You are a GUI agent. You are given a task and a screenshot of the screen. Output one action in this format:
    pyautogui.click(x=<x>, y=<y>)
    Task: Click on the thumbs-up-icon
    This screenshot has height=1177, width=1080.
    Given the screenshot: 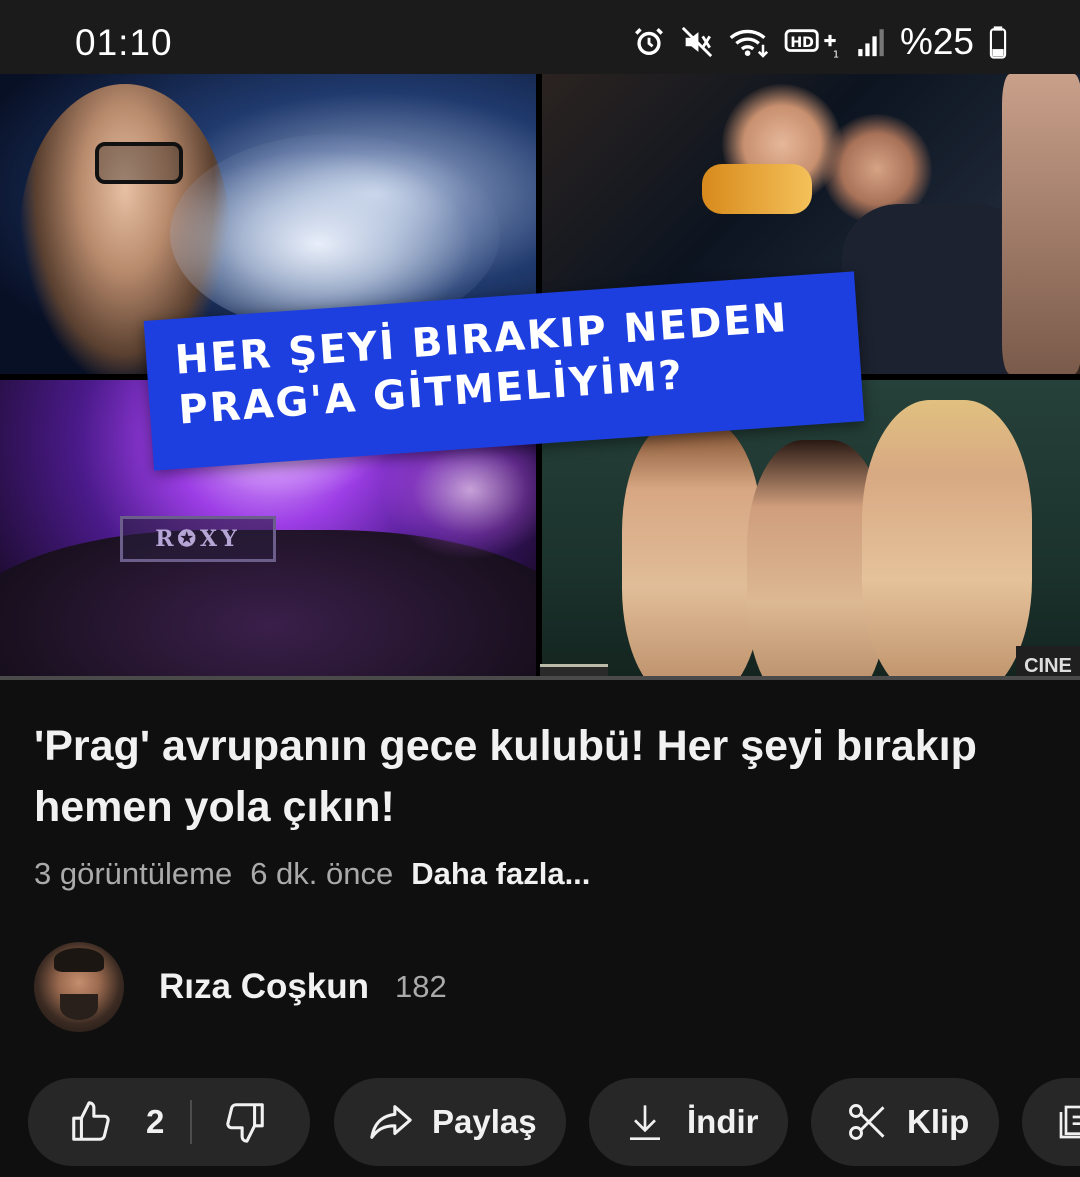 What is the action you would take?
    pyautogui.click(x=91, y=1122)
    